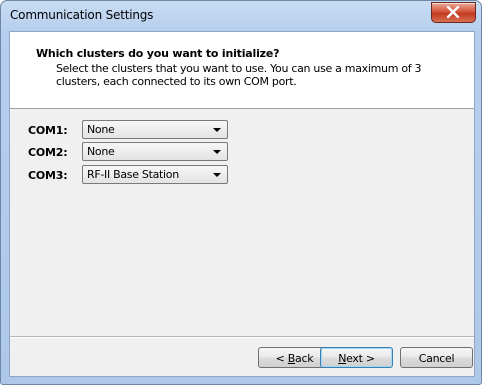 The image size is (482, 385). I want to click on com2-dropdown: None, so click(155, 151).